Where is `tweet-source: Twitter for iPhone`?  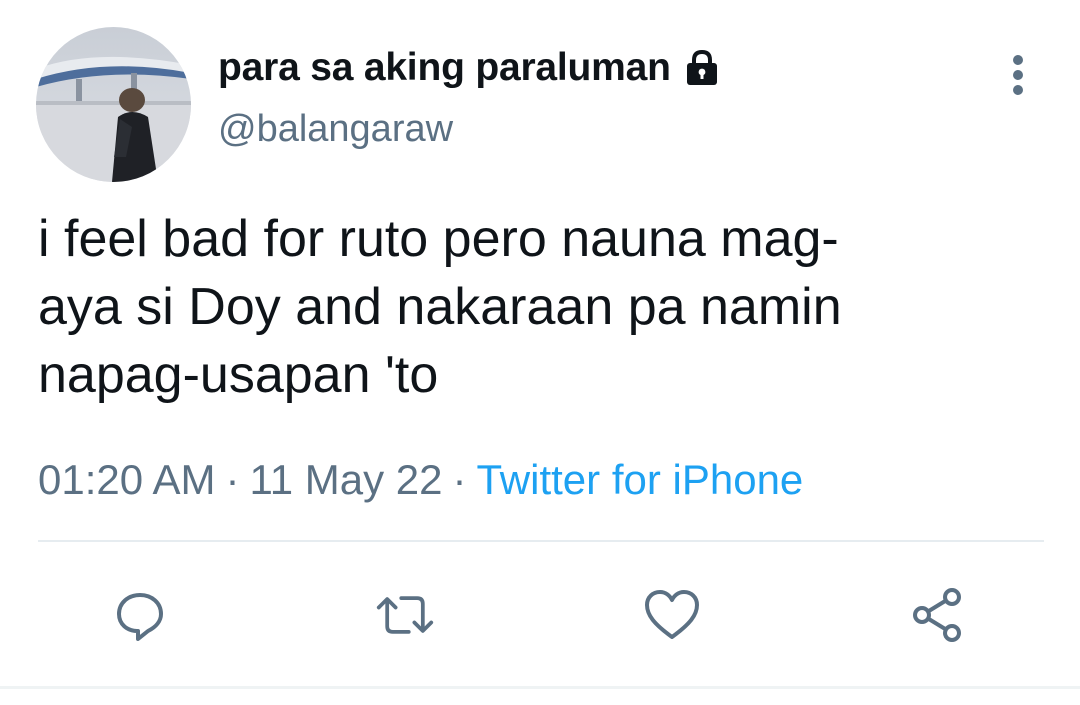
tweet-source: Twitter for iPhone is located at coordinates (639, 480).